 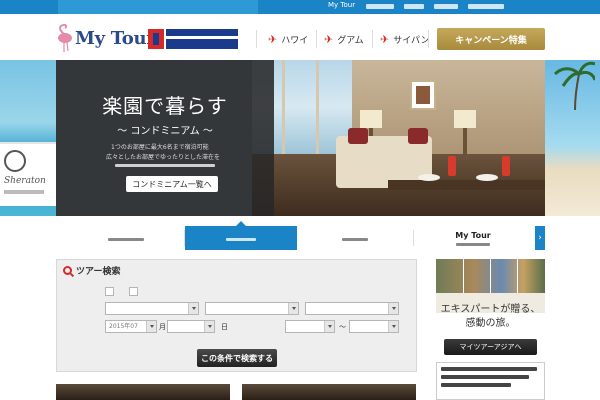 What do you see at coordinates (65, 38) in the screenshot?
I see `flamingo-icon` at bounding box center [65, 38].